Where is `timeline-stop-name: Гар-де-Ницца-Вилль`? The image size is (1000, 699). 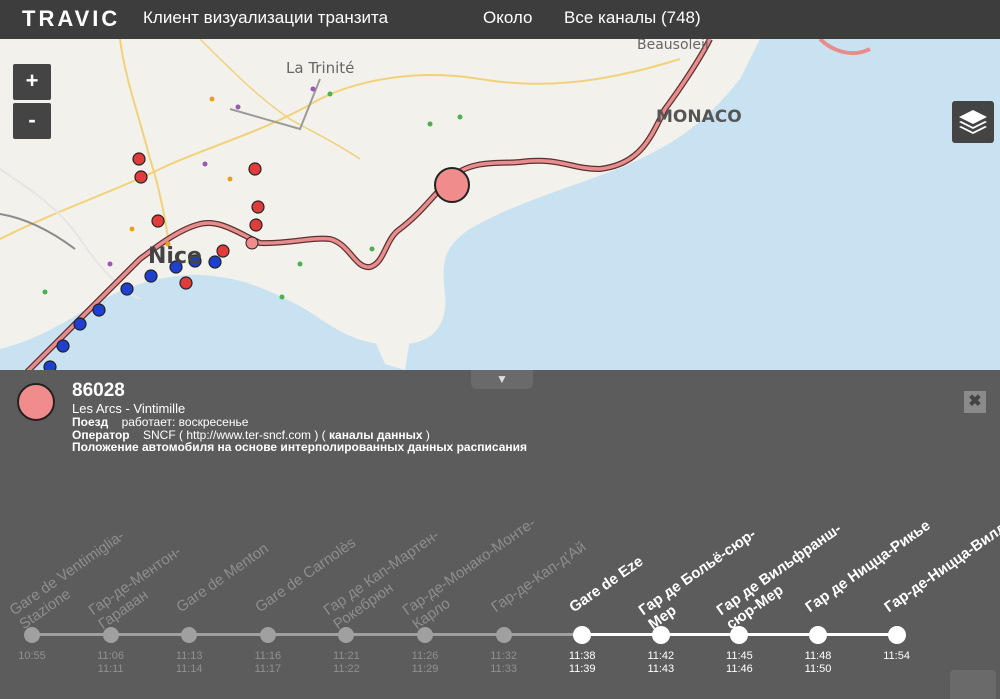 timeline-stop-name: Гар-де-Ницца-Вилль is located at coordinates (940, 563).